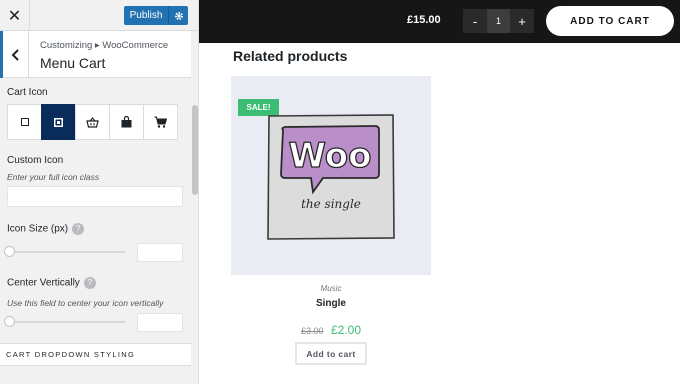 The image size is (680, 384). What do you see at coordinates (73, 63) in the screenshot?
I see `section-title: Menu Cart` at bounding box center [73, 63].